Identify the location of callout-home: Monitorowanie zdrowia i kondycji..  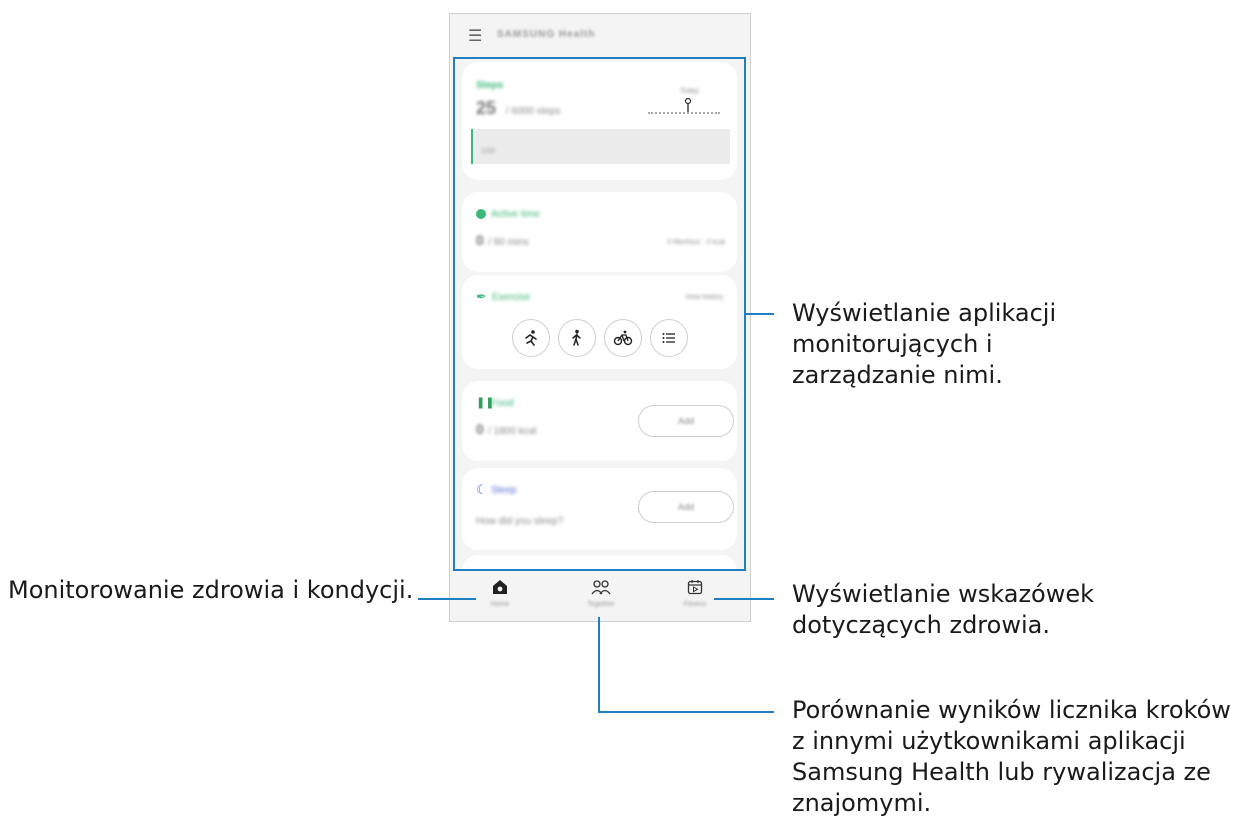
(211, 590).